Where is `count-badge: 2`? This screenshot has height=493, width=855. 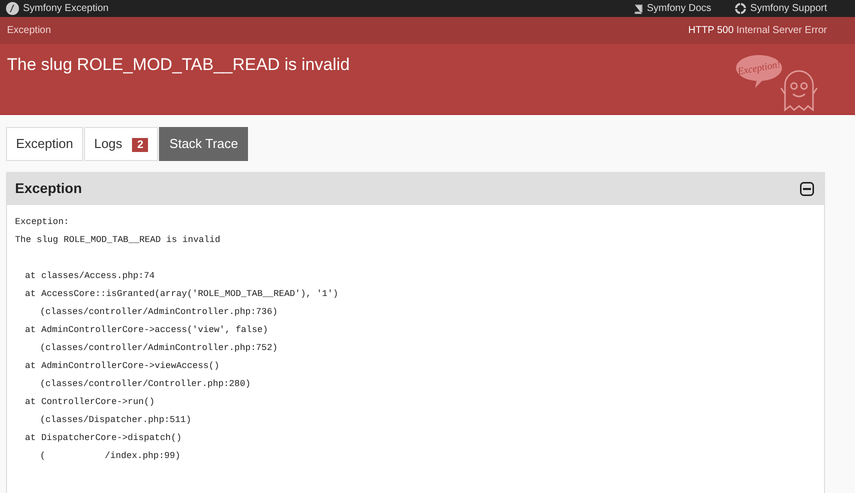
count-badge: 2 is located at coordinates (140, 145).